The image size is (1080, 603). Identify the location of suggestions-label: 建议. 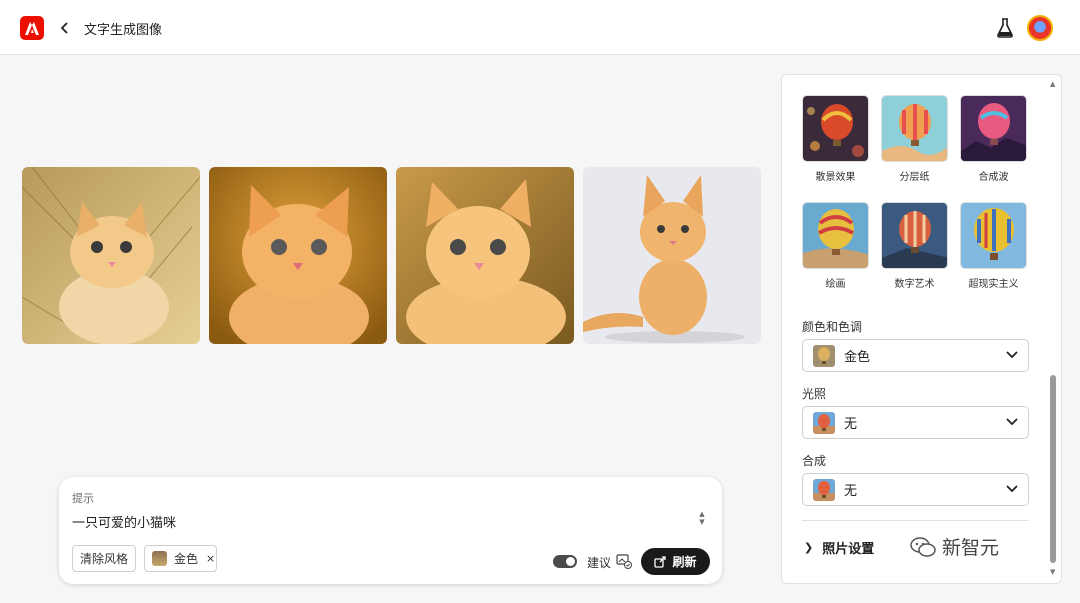
(599, 563).